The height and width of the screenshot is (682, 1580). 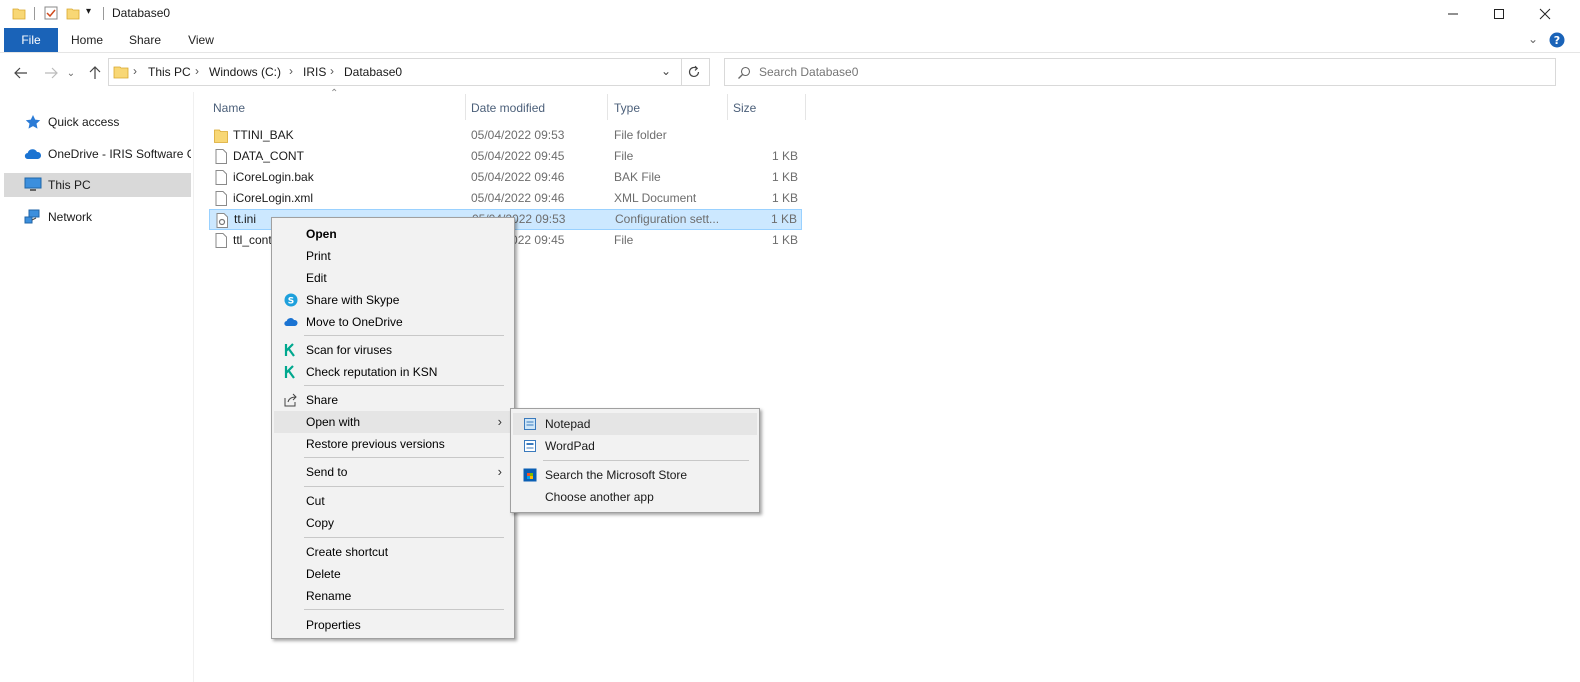 What do you see at coordinates (518, 177) in the screenshot?
I see `file-date: 05/04/2022 09:46` at bounding box center [518, 177].